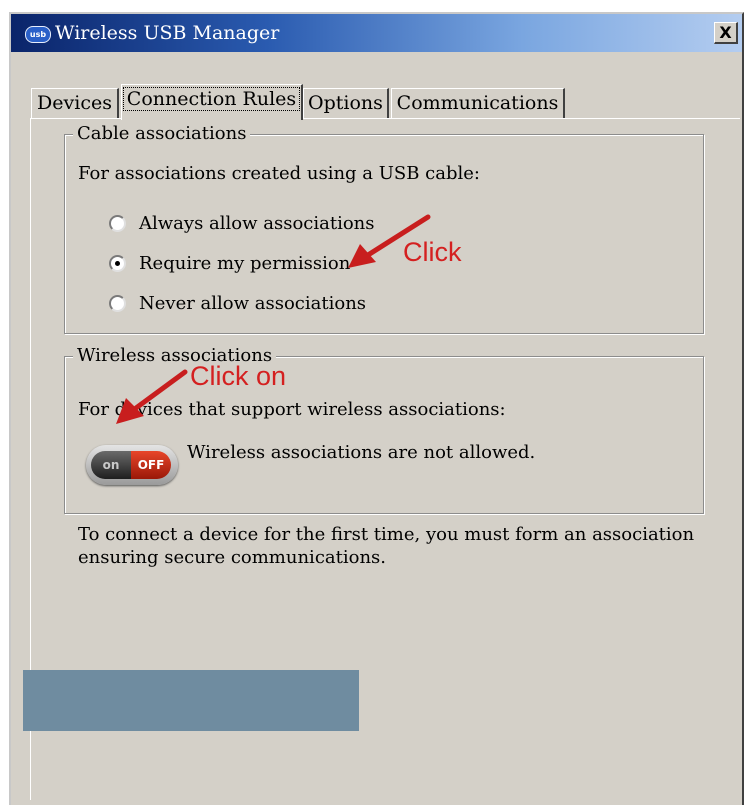 The width and height of the screenshot is (746, 805). What do you see at coordinates (238, 376) in the screenshot?
I see `annotation-click-on: Click on` at bounding box center [238, 376].